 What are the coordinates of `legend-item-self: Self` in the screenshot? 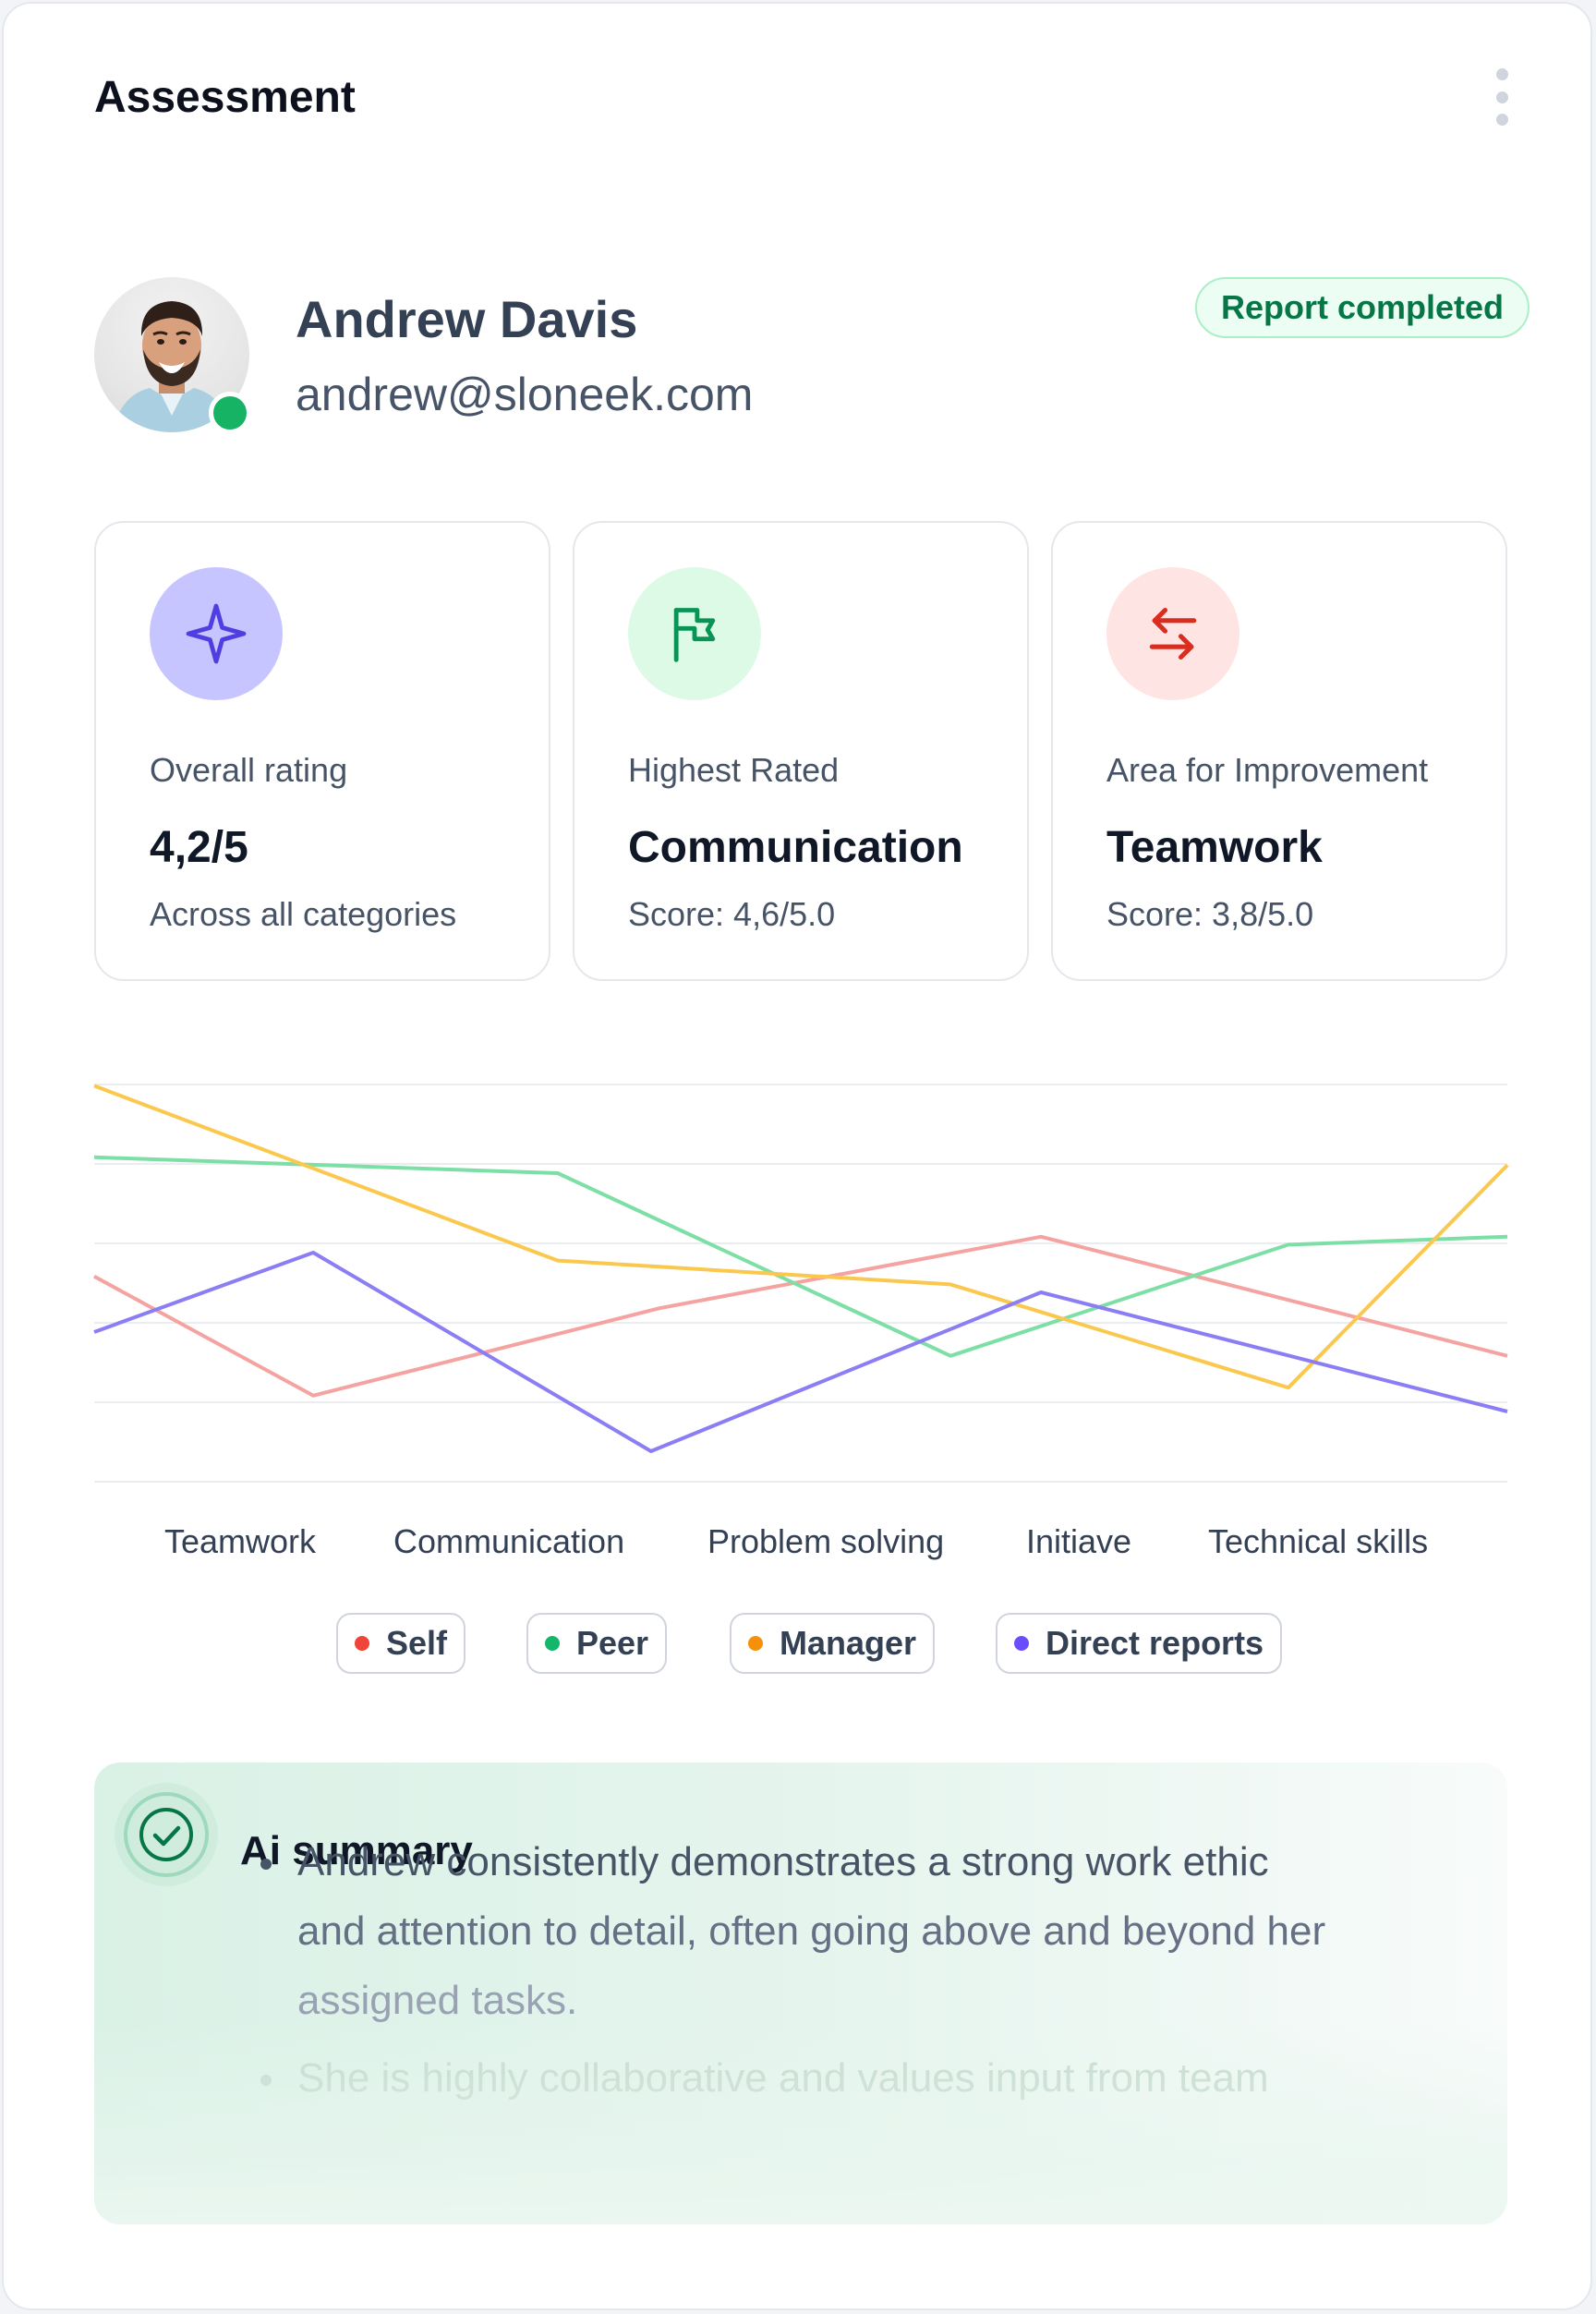 It's located at (401, 1643).